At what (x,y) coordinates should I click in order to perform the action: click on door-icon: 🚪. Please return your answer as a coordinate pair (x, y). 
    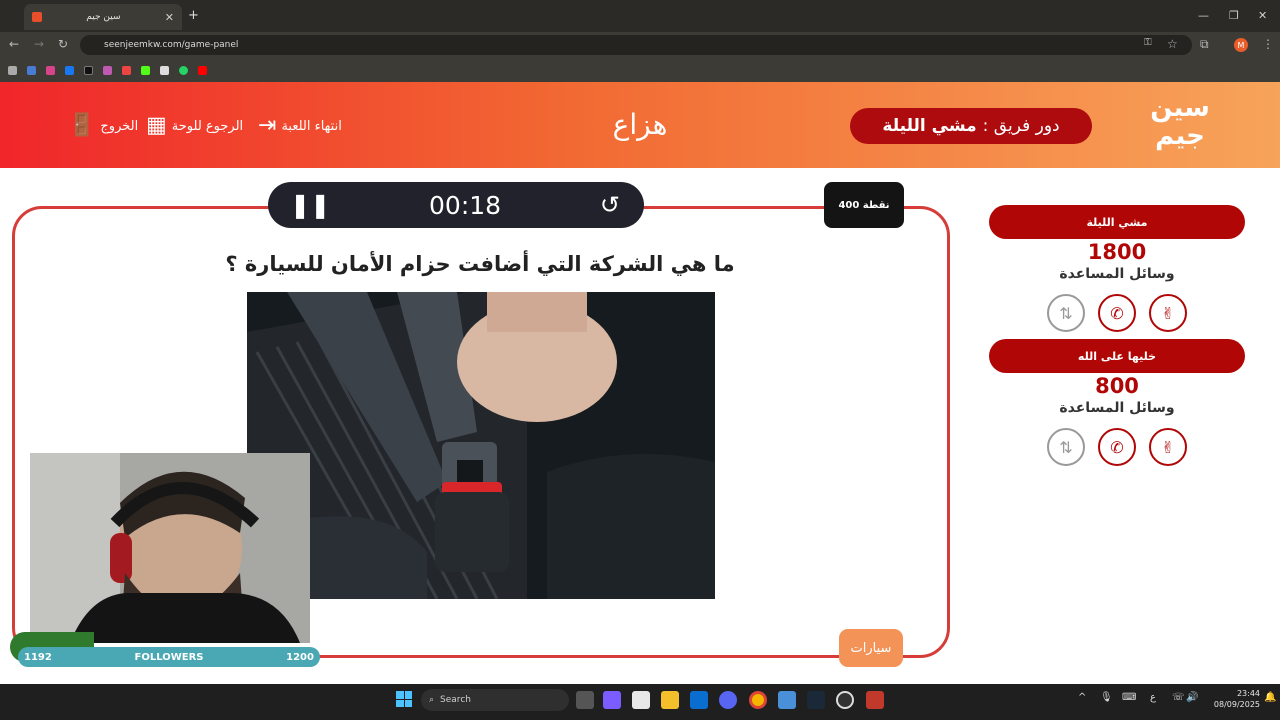
    Looking at the image, I should click on (82, 125).